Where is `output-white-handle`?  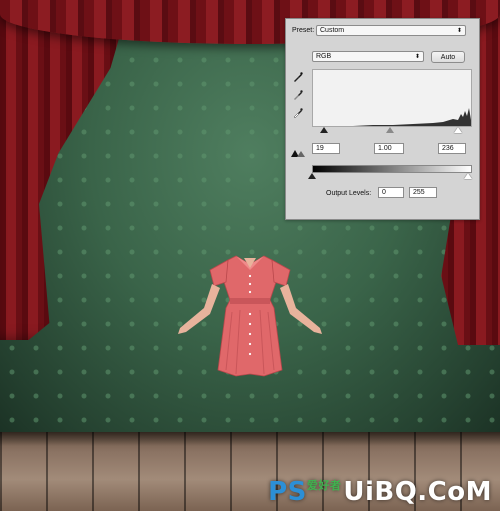
output-white-handle is located at coordinates (468, 176).